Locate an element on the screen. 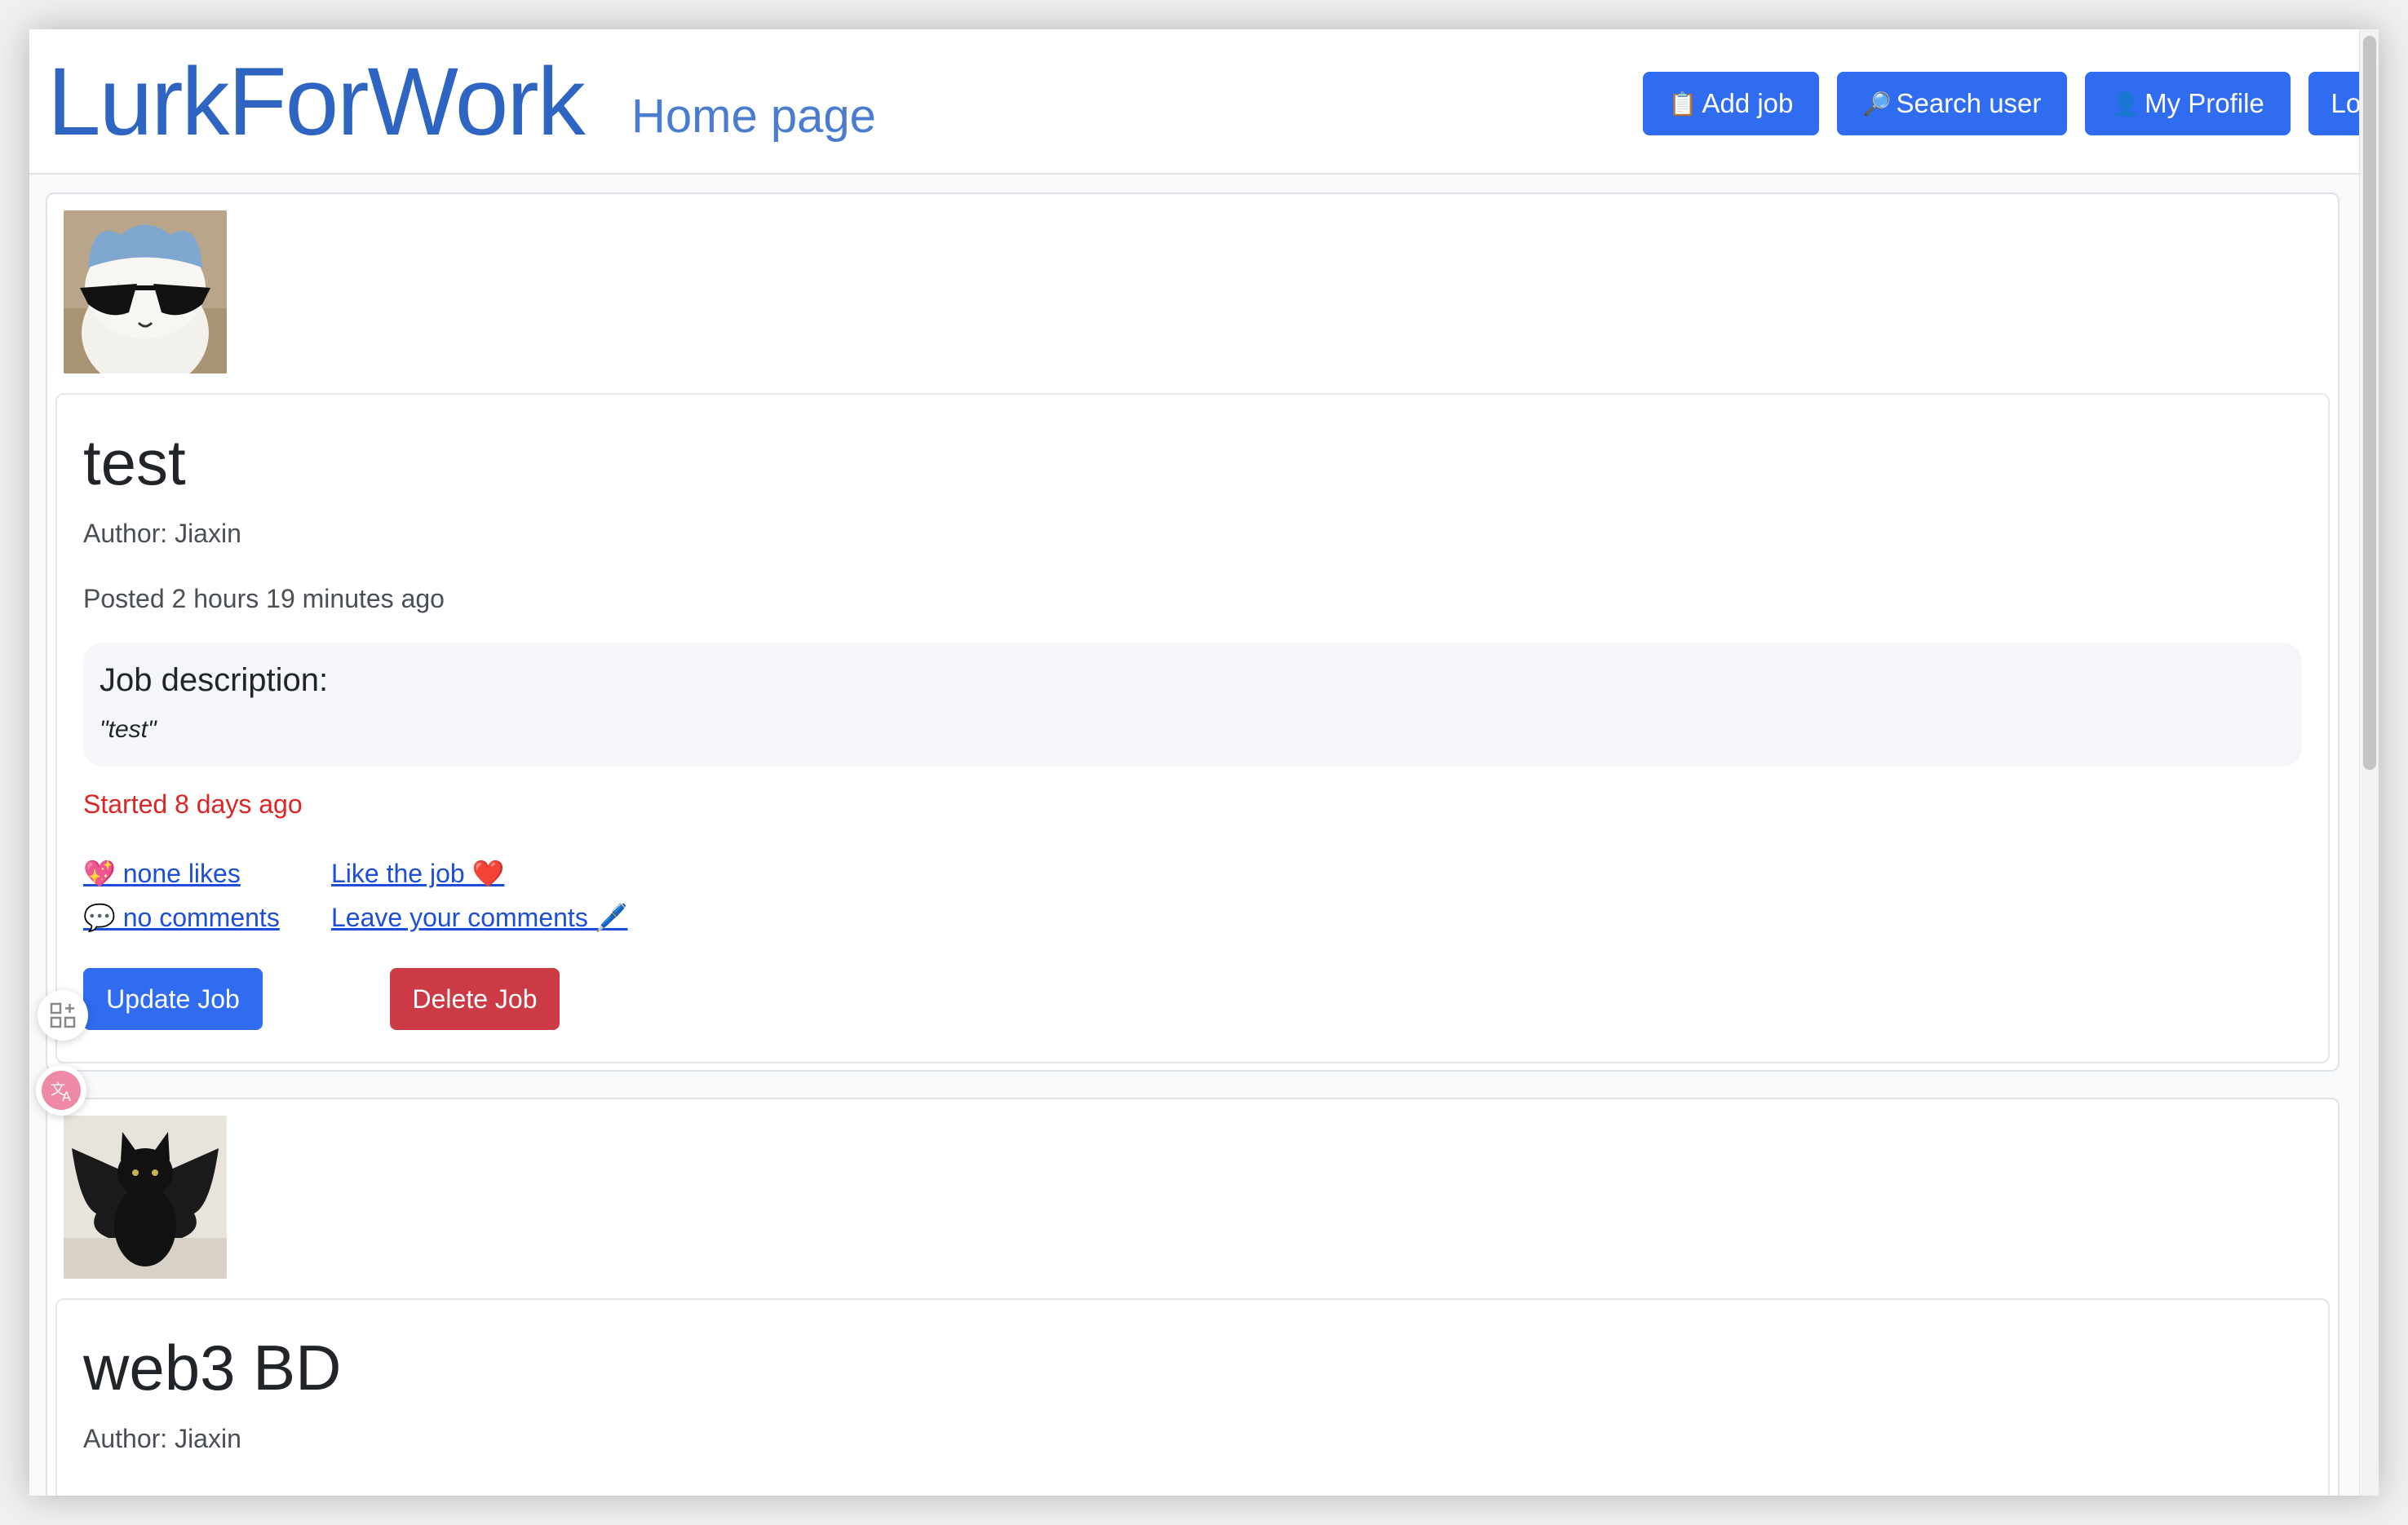  my-profile-button: 👤 My Profile is located at coordinates (2188, 104).